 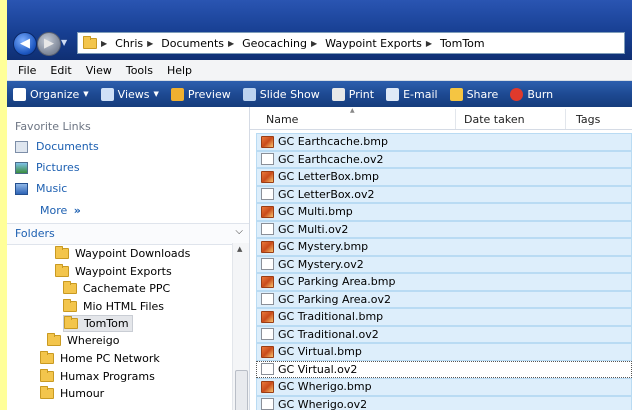 I want to click on menu-item: File, so click(x=27, y=70).